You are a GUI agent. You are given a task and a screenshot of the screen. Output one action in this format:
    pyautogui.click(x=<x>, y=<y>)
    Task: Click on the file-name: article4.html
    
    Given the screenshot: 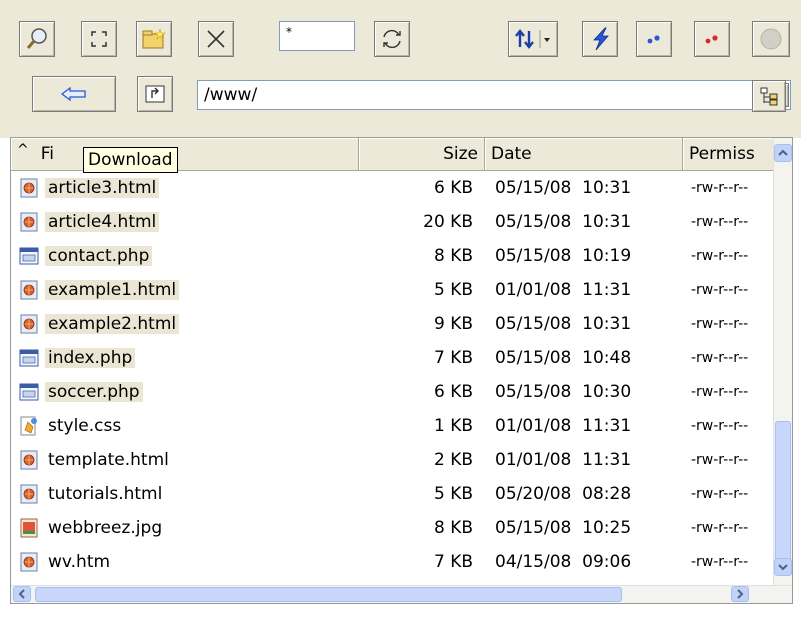 What is the action you would take?
    pyautogui.click(x=102, y=222)
    